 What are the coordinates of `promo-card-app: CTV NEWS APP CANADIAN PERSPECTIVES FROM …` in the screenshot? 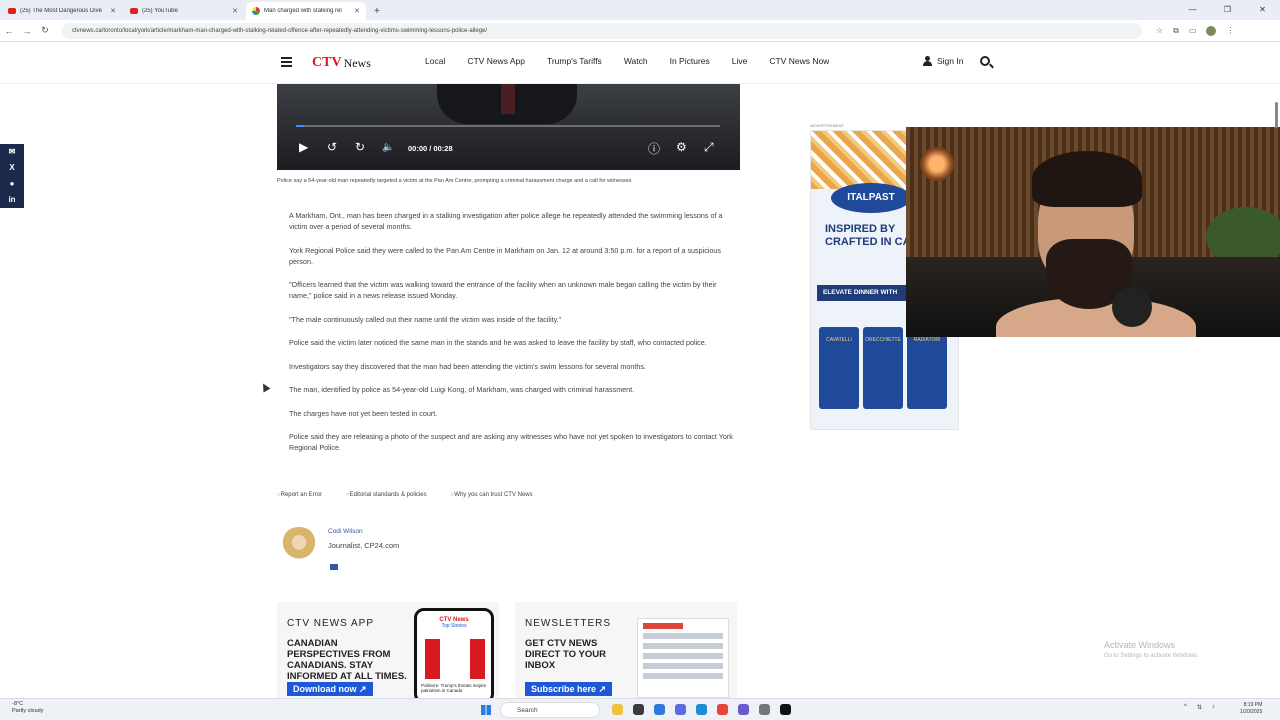 It's located at (388, 650).